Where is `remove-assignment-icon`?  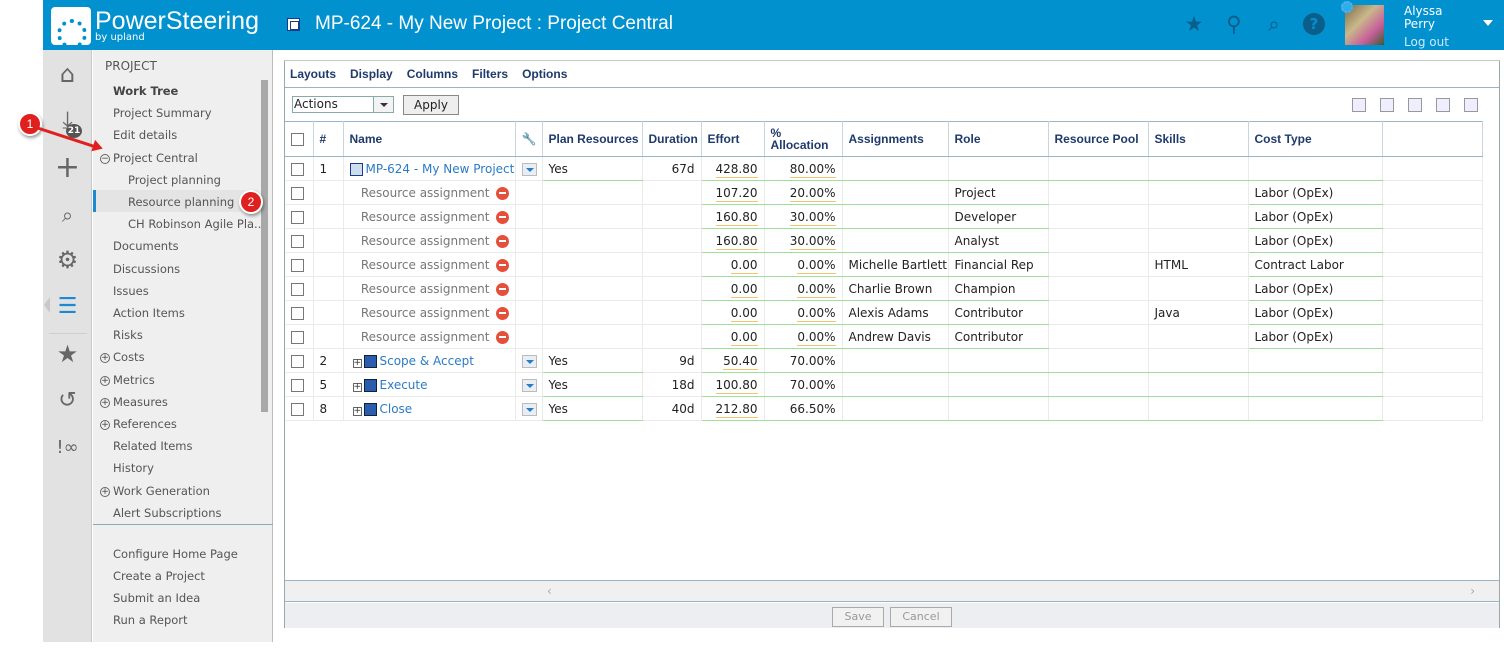
remove-assignment-icon is located at coordinates (502, 217).